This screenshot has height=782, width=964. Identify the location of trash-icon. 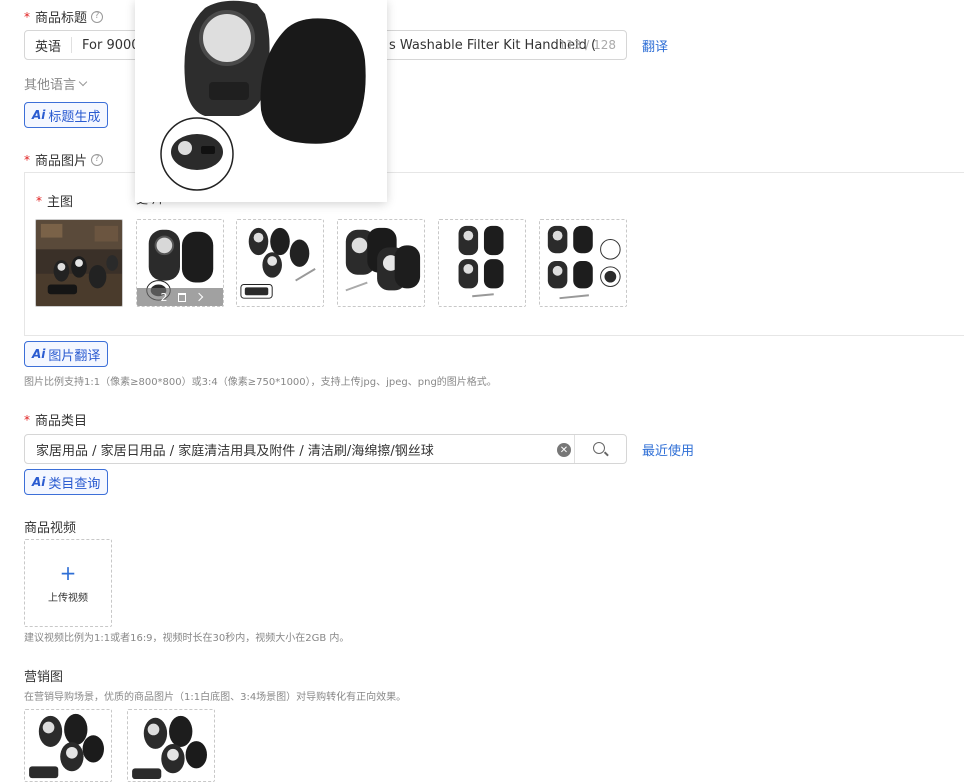
(181, 297).